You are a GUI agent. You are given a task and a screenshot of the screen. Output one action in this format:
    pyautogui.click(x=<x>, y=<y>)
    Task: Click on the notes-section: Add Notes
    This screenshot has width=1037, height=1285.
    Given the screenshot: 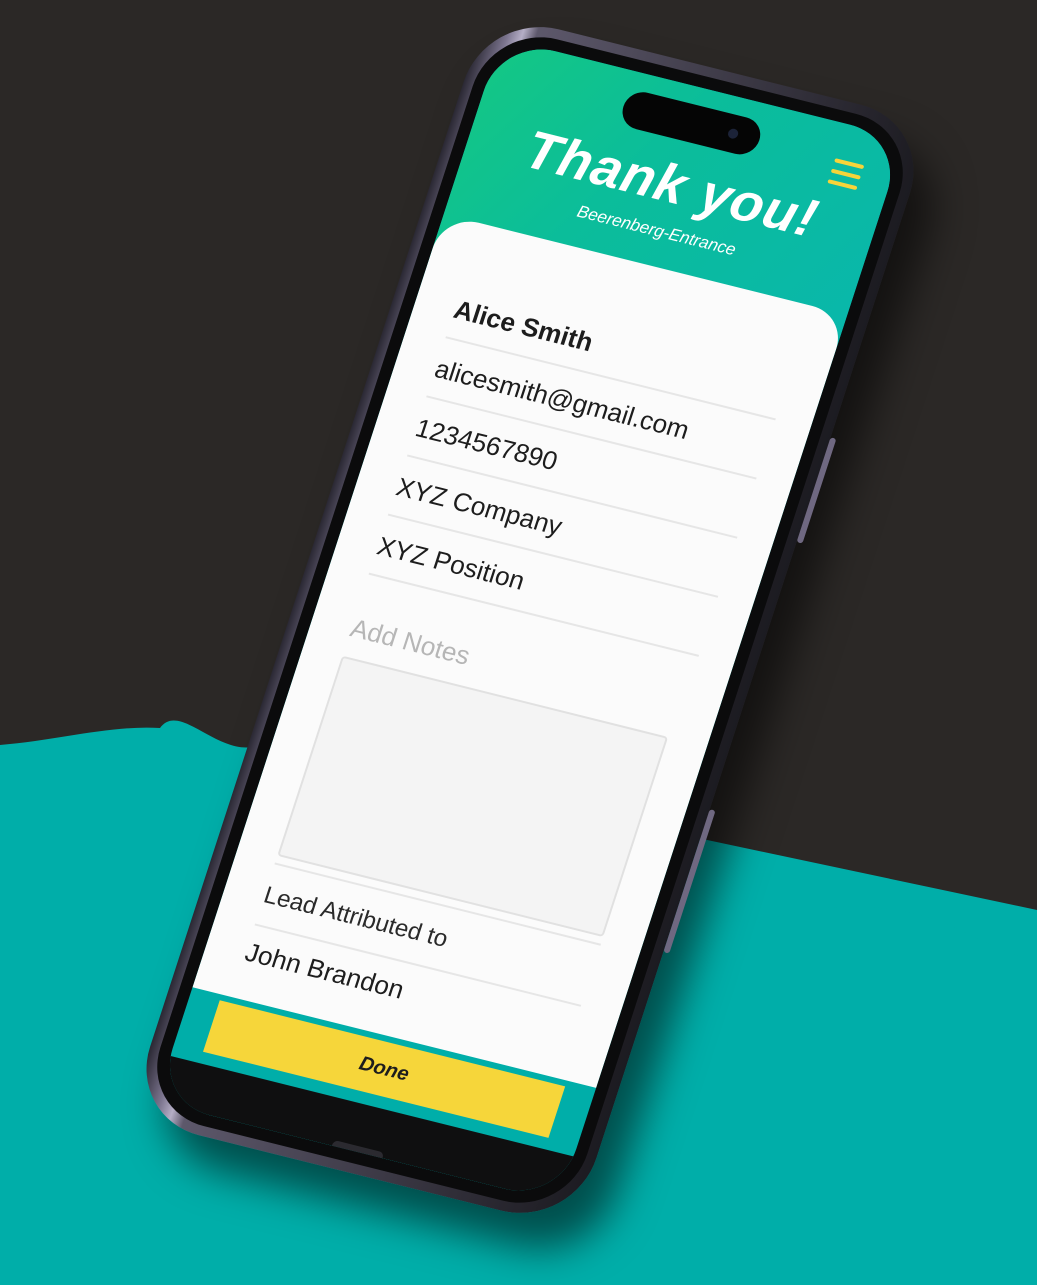 What is the action you would take?
    pyautogui.click(x=479, y=775)
    